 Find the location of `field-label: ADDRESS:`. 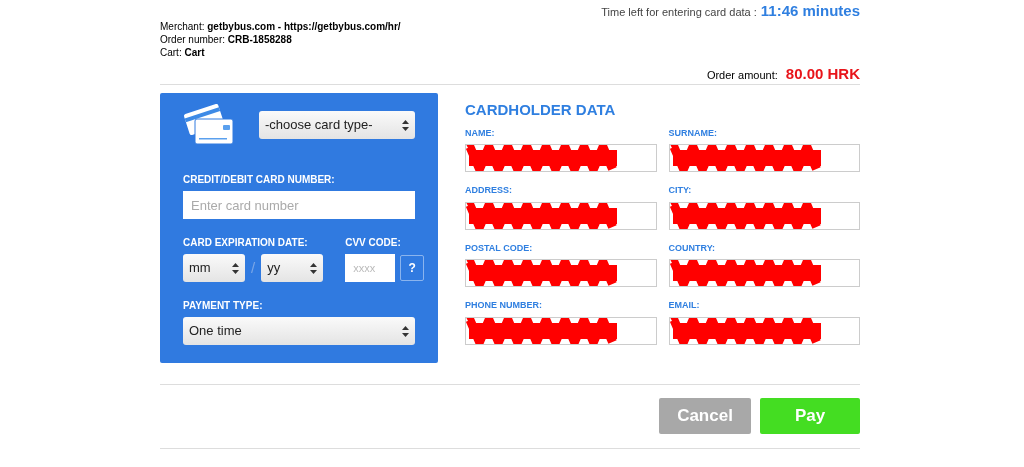

field-label: ADDRESS: is located at coordinates (489, 190).